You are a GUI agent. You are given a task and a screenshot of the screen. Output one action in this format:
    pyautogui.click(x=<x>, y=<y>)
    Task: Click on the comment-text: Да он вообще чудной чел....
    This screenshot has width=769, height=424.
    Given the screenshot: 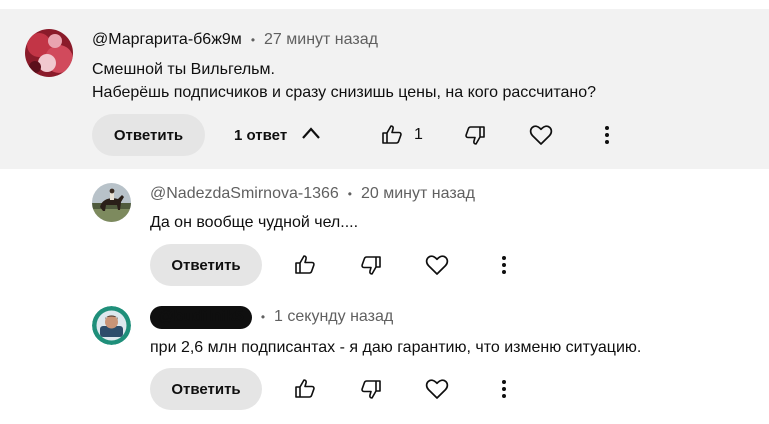 What is the action you would take?
    pyautogui.click(x=254, y=222)
    